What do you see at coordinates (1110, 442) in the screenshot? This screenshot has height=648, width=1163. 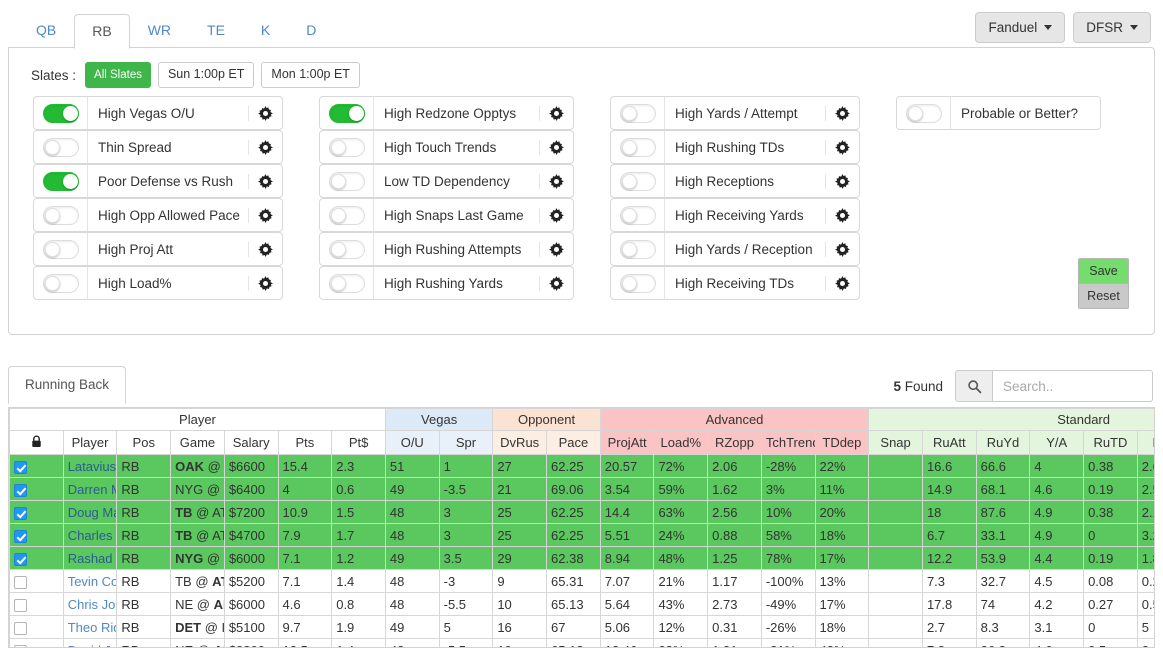 I see `column-header-rutd: RuTD` at bounding box center [1110, 442].